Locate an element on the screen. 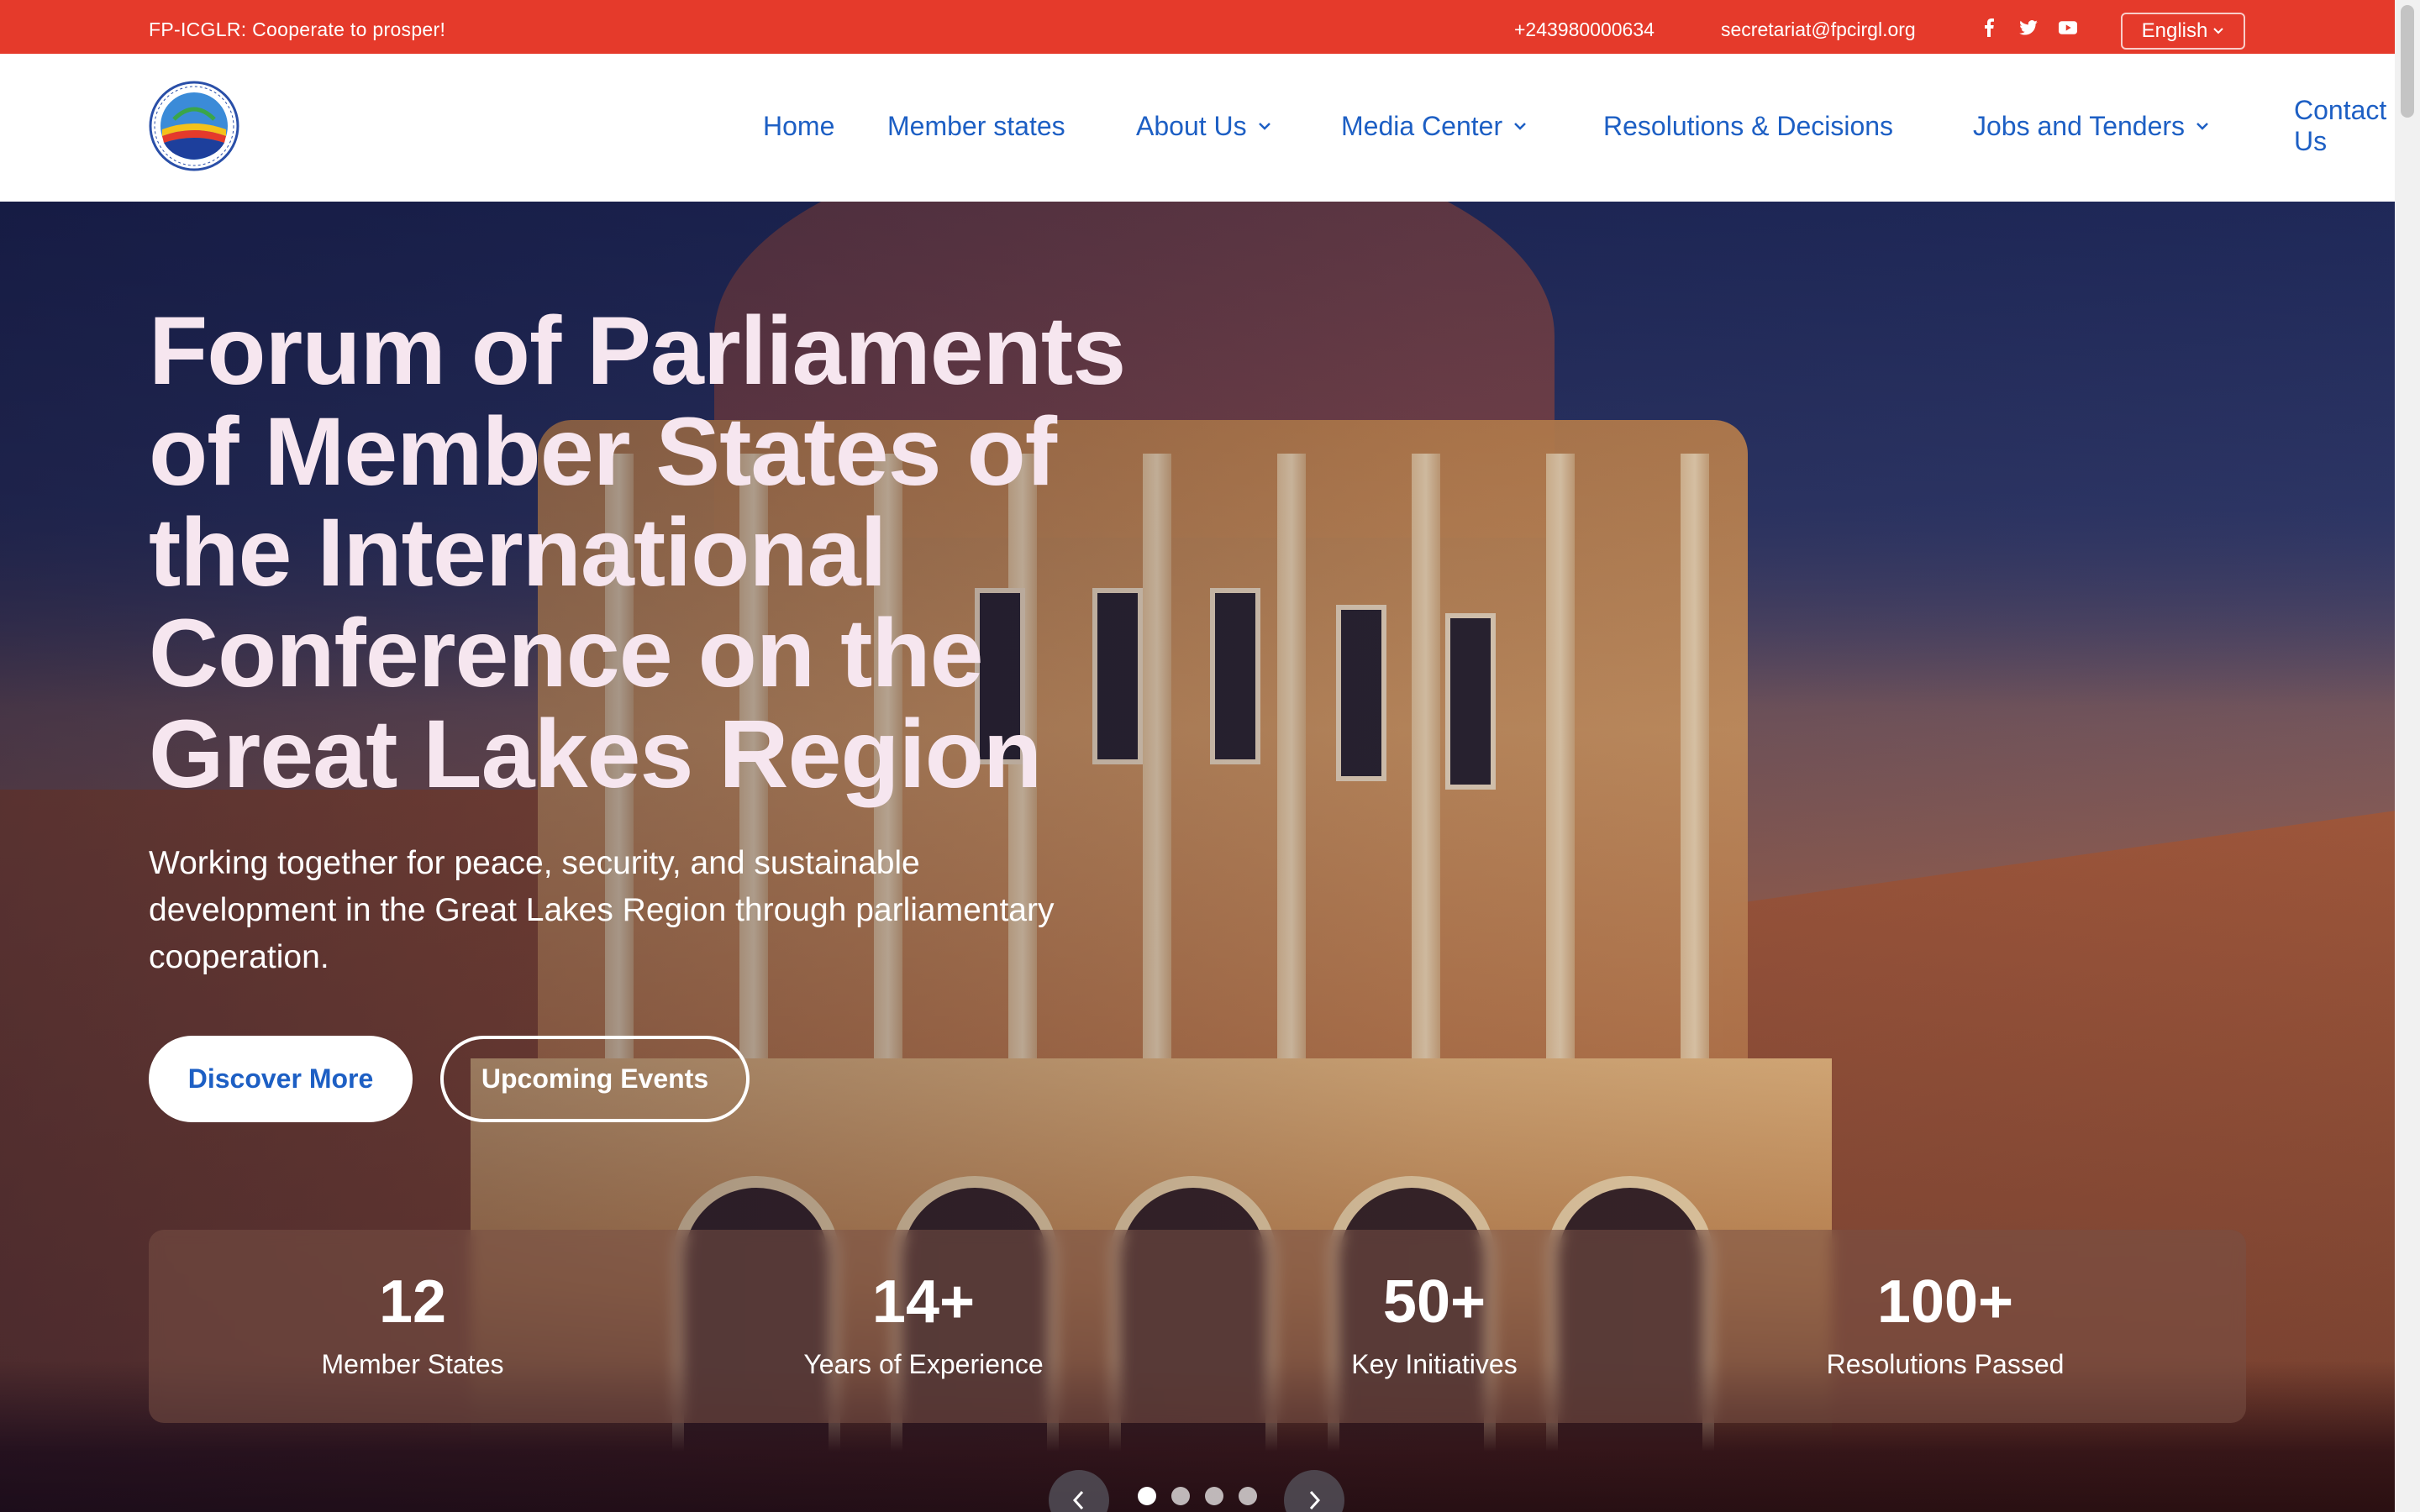  nav-contact-us: Contact Us is located at coordinates (2344, 125).